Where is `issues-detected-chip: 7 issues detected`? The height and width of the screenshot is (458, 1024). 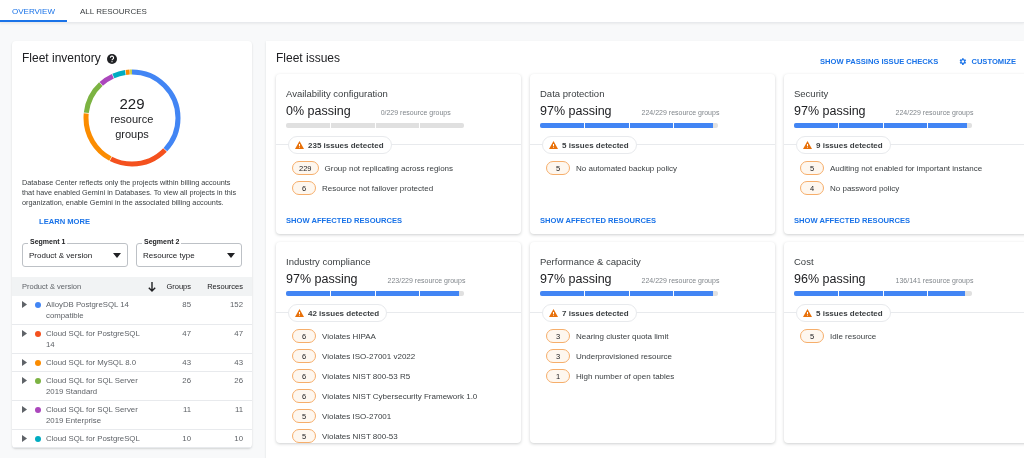 issues-detected-chip: 7 issues detected is located at coordinates (589, 313).